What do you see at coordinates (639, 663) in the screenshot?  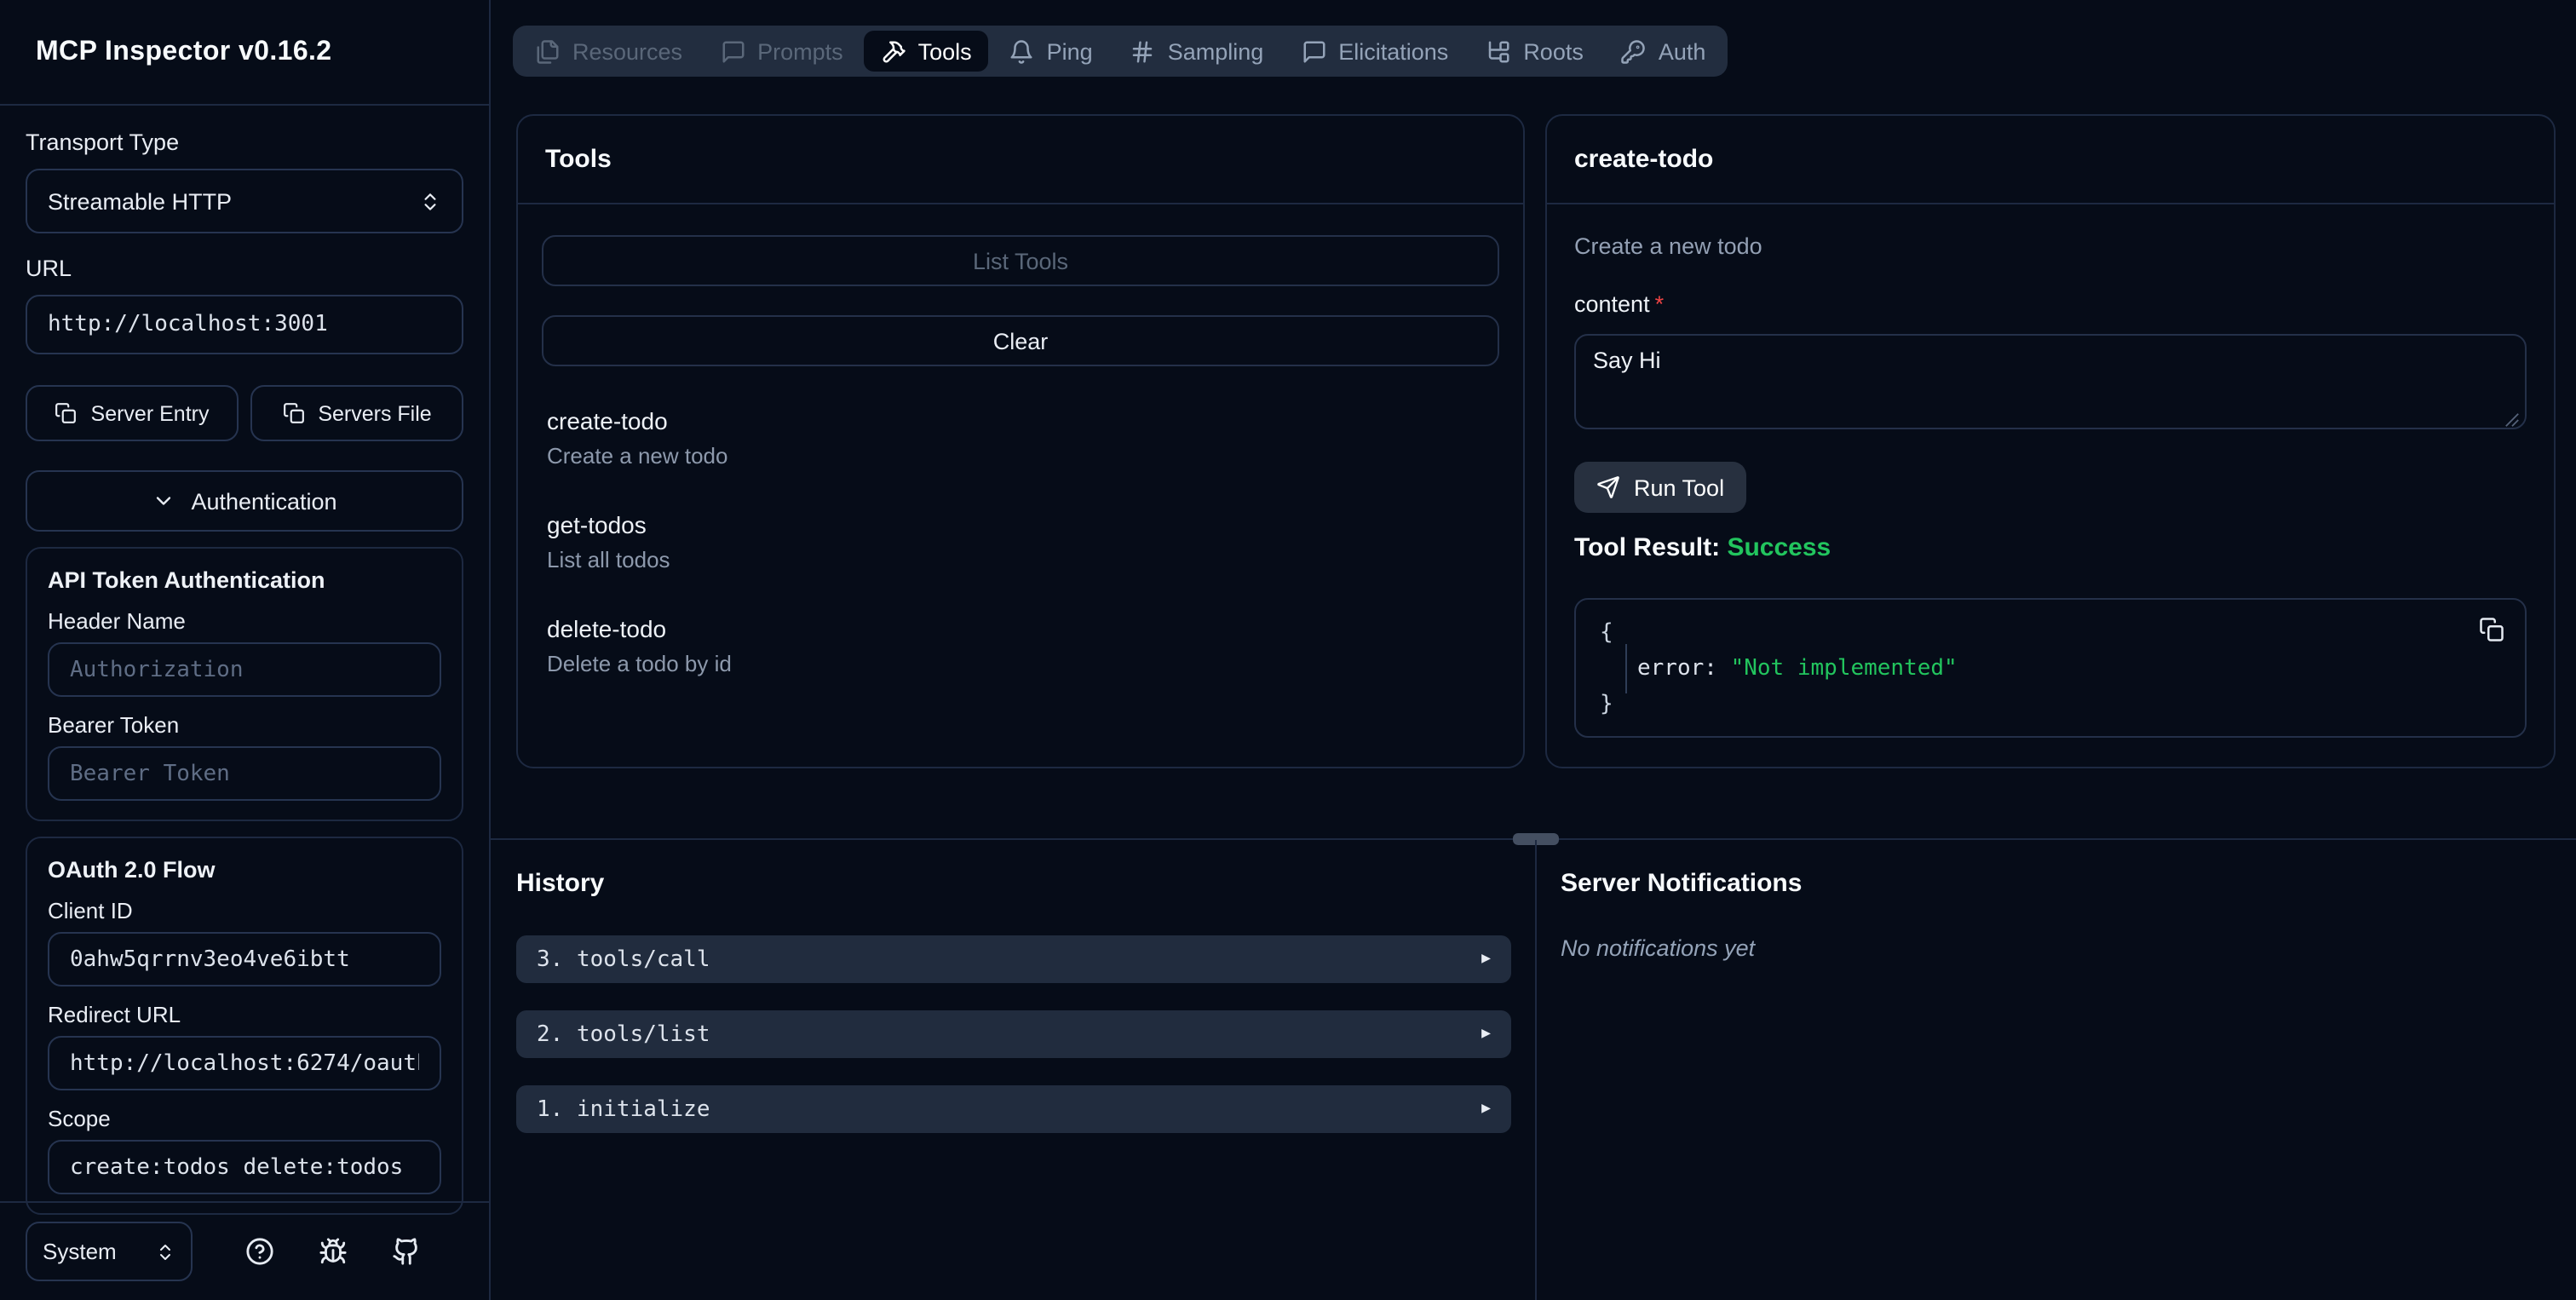 I see `tool-description: Delete a todo by id` at bounding box center [639, 663].